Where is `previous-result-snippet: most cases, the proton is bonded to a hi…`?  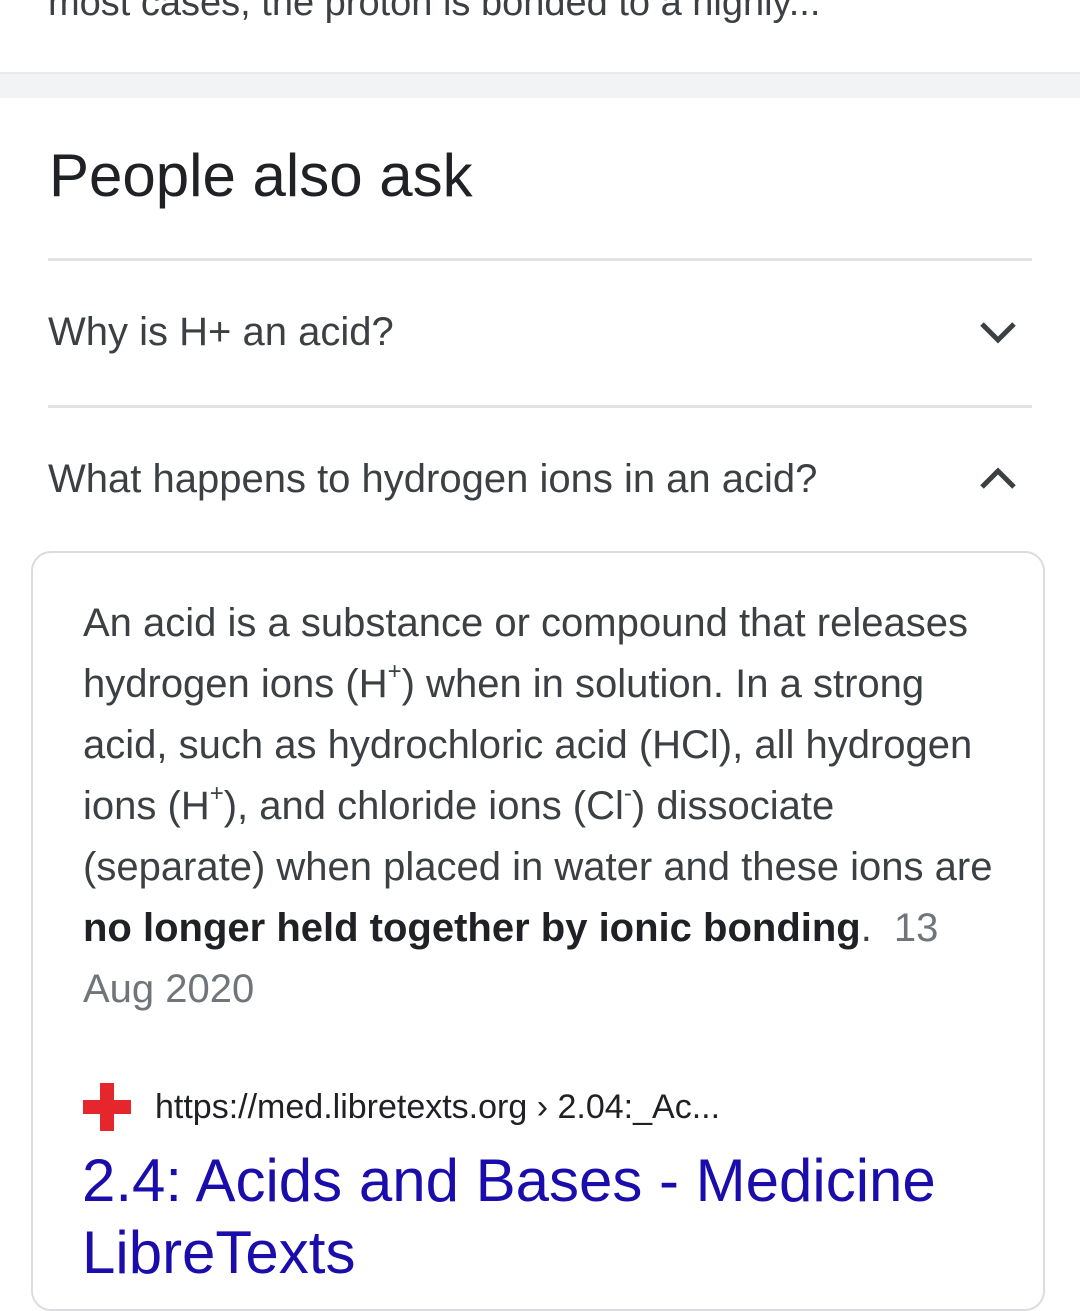
previous-result-snippet: most cases, the proton is bonded to a hi… is located at coordinates (434, 12).